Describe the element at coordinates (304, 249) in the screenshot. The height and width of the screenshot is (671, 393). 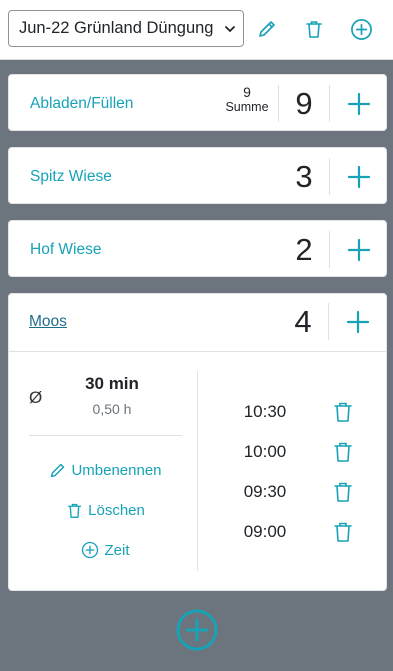
I see `category-count: 2` at that location.